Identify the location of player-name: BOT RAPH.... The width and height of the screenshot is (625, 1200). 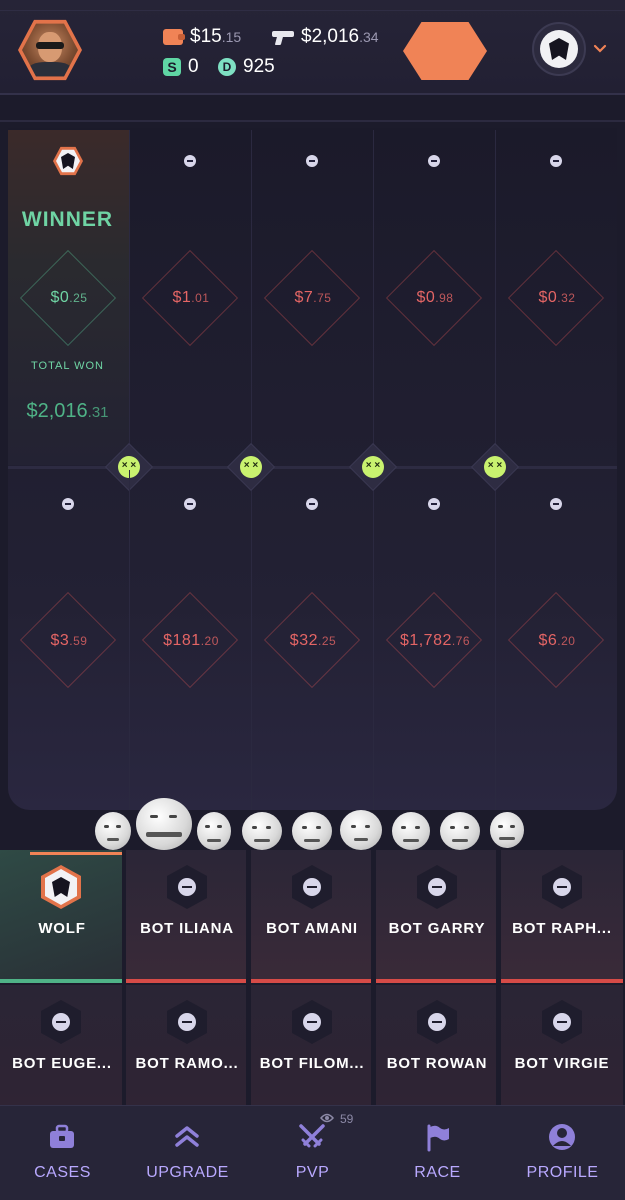
(562, 928).